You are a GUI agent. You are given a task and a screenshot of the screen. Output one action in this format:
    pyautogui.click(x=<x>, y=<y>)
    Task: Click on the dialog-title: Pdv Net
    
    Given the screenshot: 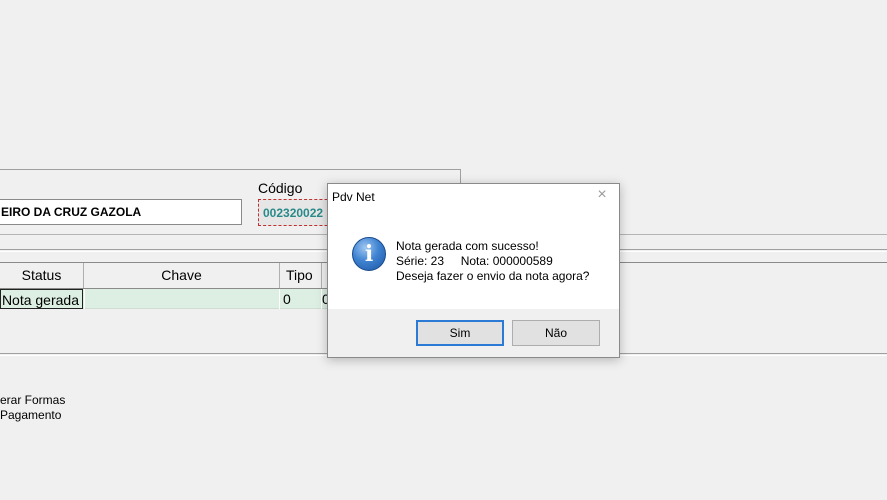 What is the action you would take?
    pyautogui.click(x=353, y=197)
    